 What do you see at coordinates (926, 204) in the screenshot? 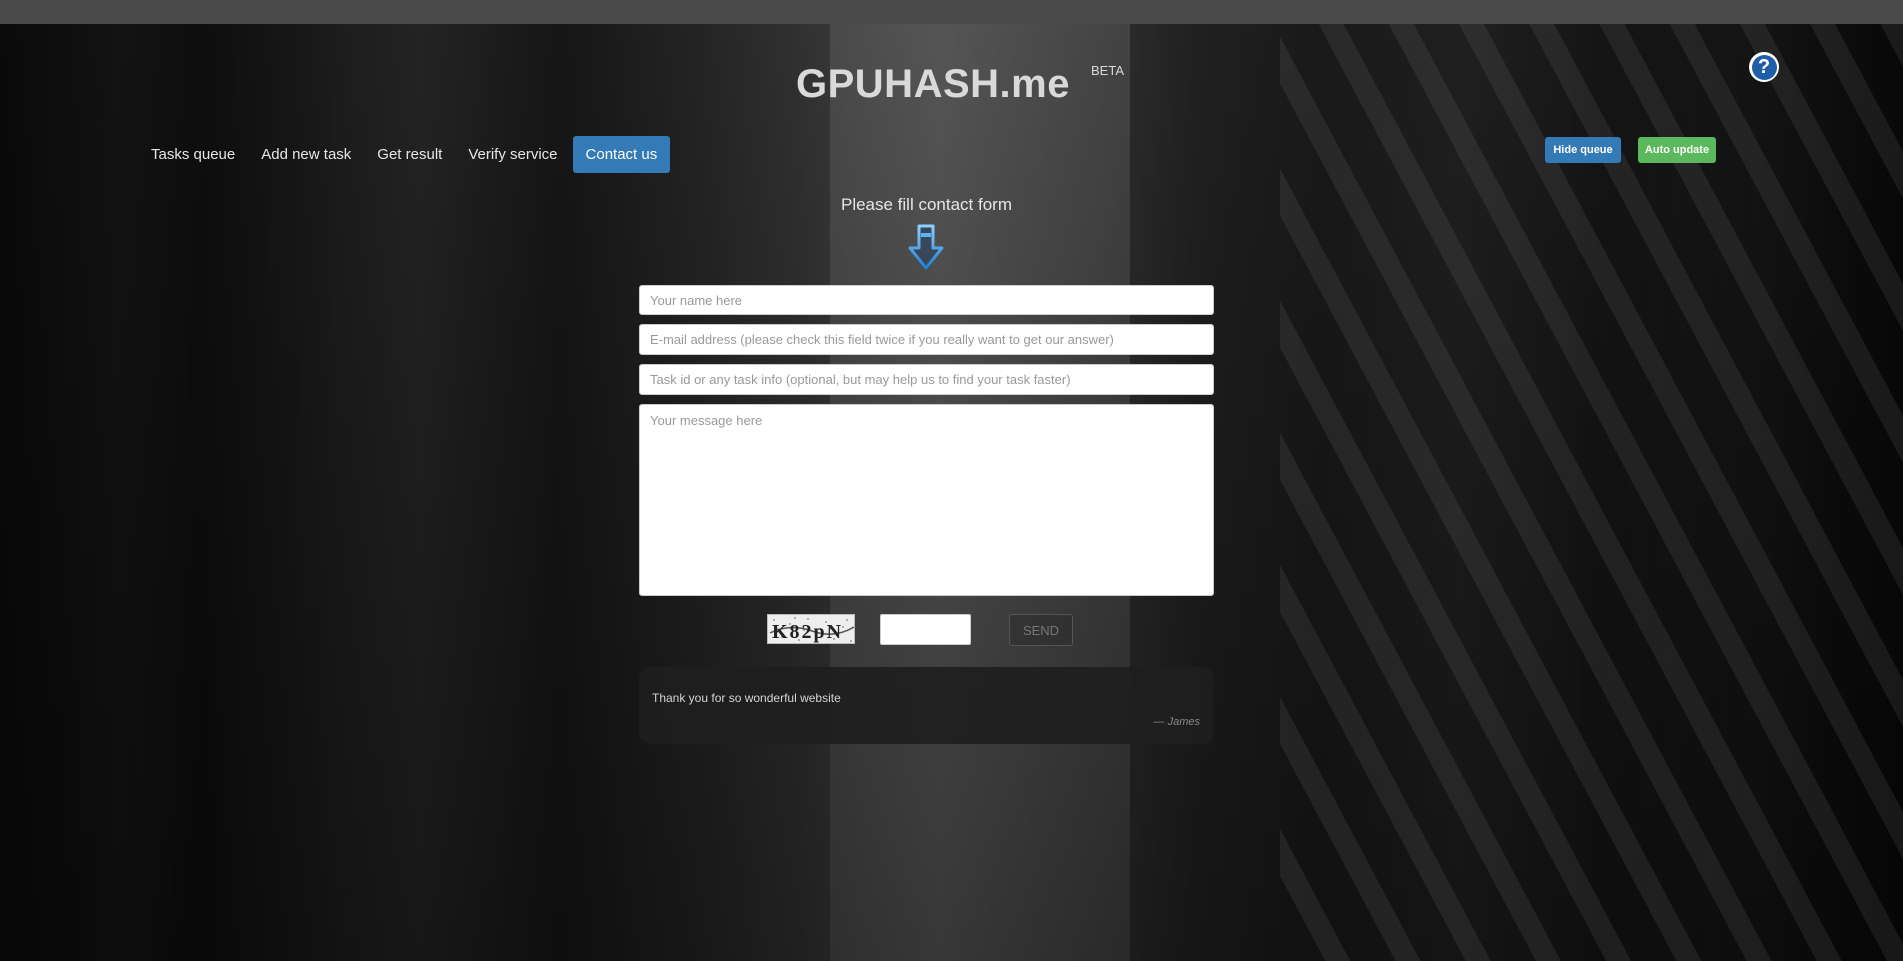
I see `form-title: Please fill contact form` at bounding box center [926, 204].